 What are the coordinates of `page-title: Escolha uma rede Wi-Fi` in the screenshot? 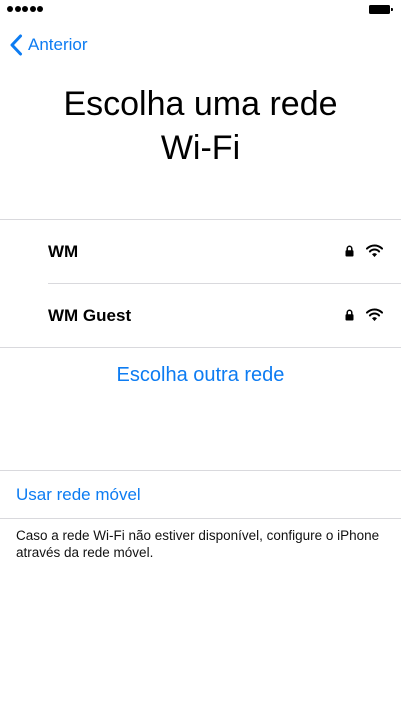 It's located at (200, 126).